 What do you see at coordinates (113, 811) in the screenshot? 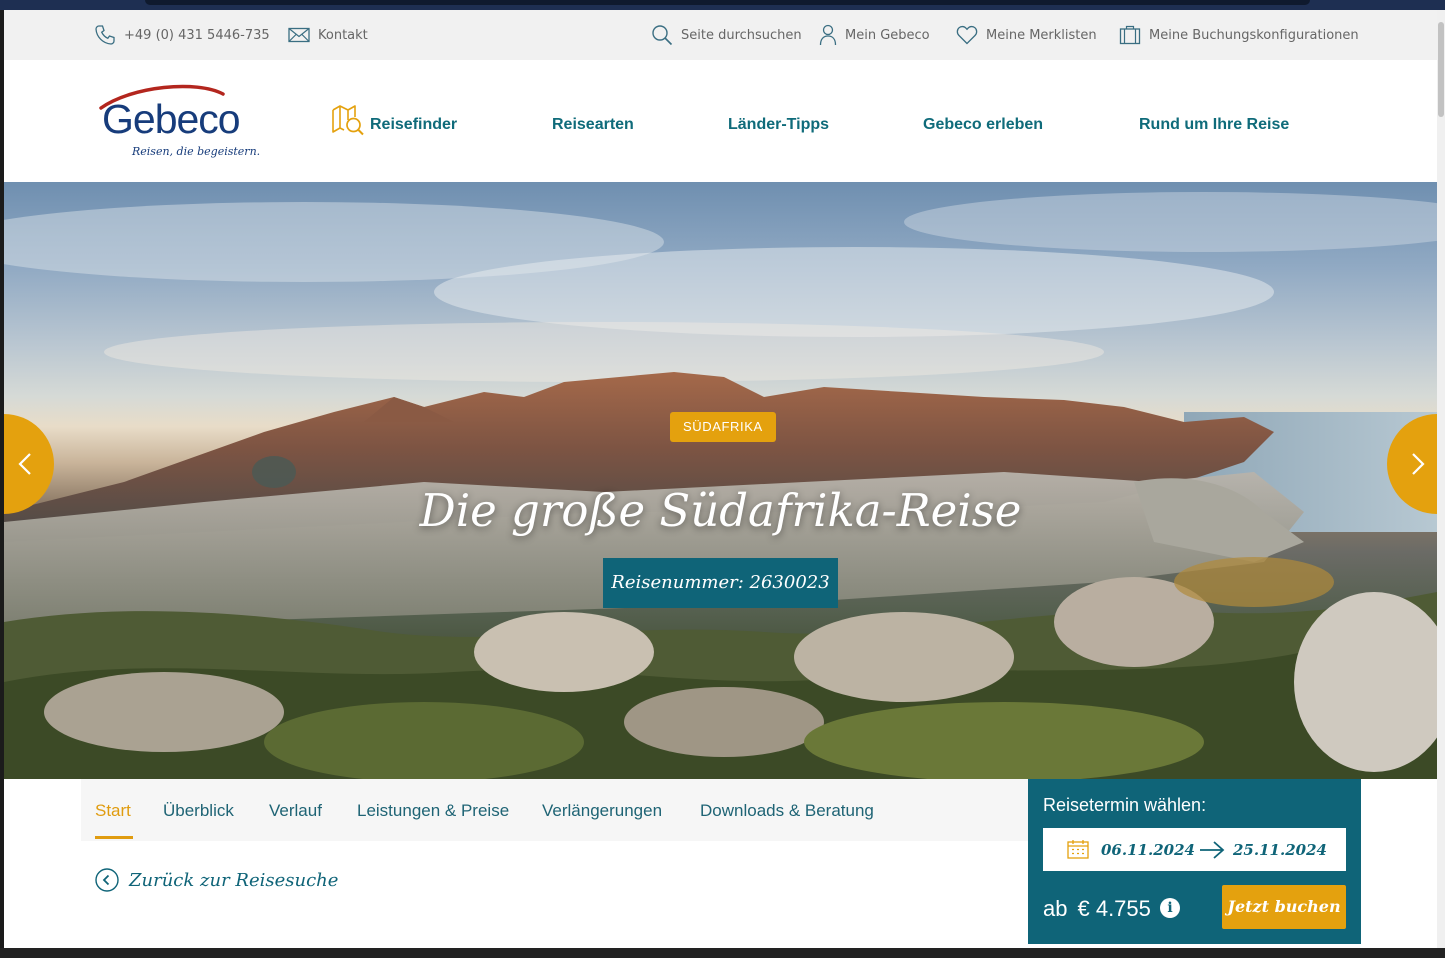
I see `tab-start: Start` at bounding box center [113, 811].